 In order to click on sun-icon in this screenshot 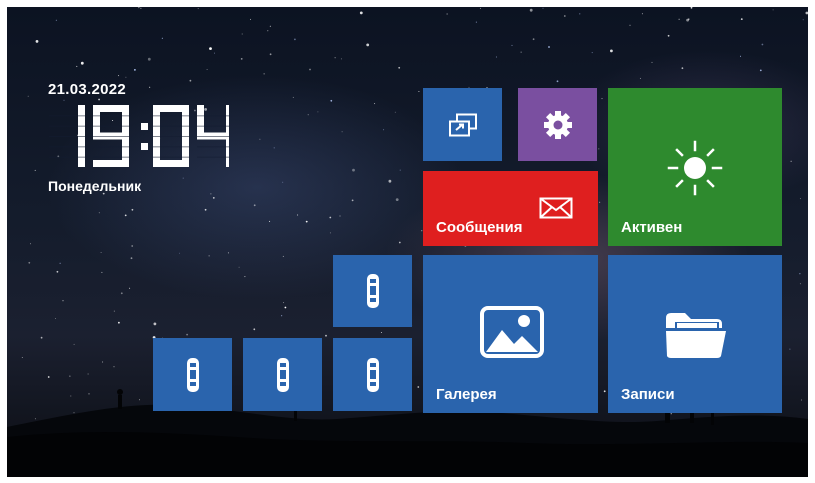, I will do `click(695, 168)`.